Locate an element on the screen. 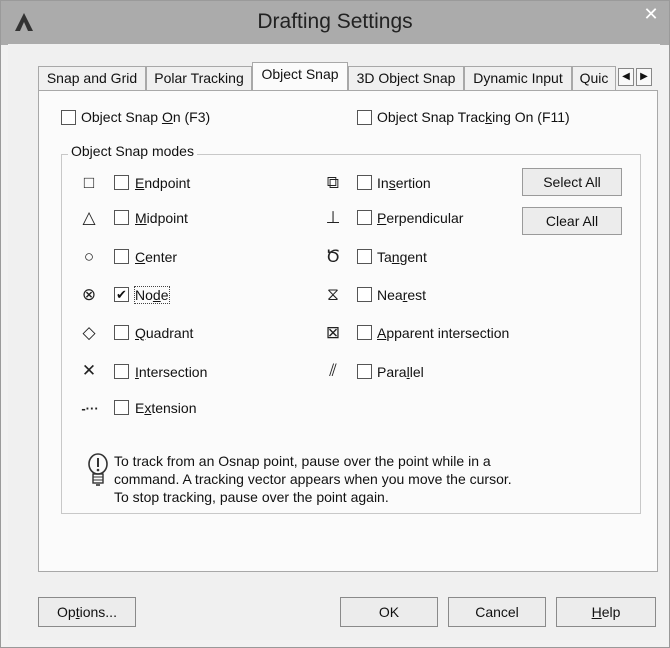 This screenshot has height=648, width=670. node-checkbox: ✔ is located at coordinates (121, 294).